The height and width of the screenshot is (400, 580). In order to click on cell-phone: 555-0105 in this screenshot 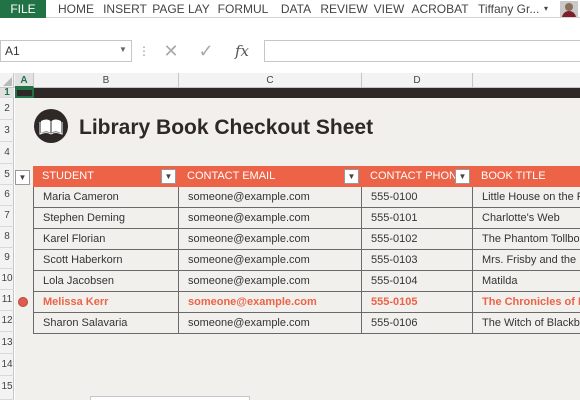, I will do `click(416, 302)`.